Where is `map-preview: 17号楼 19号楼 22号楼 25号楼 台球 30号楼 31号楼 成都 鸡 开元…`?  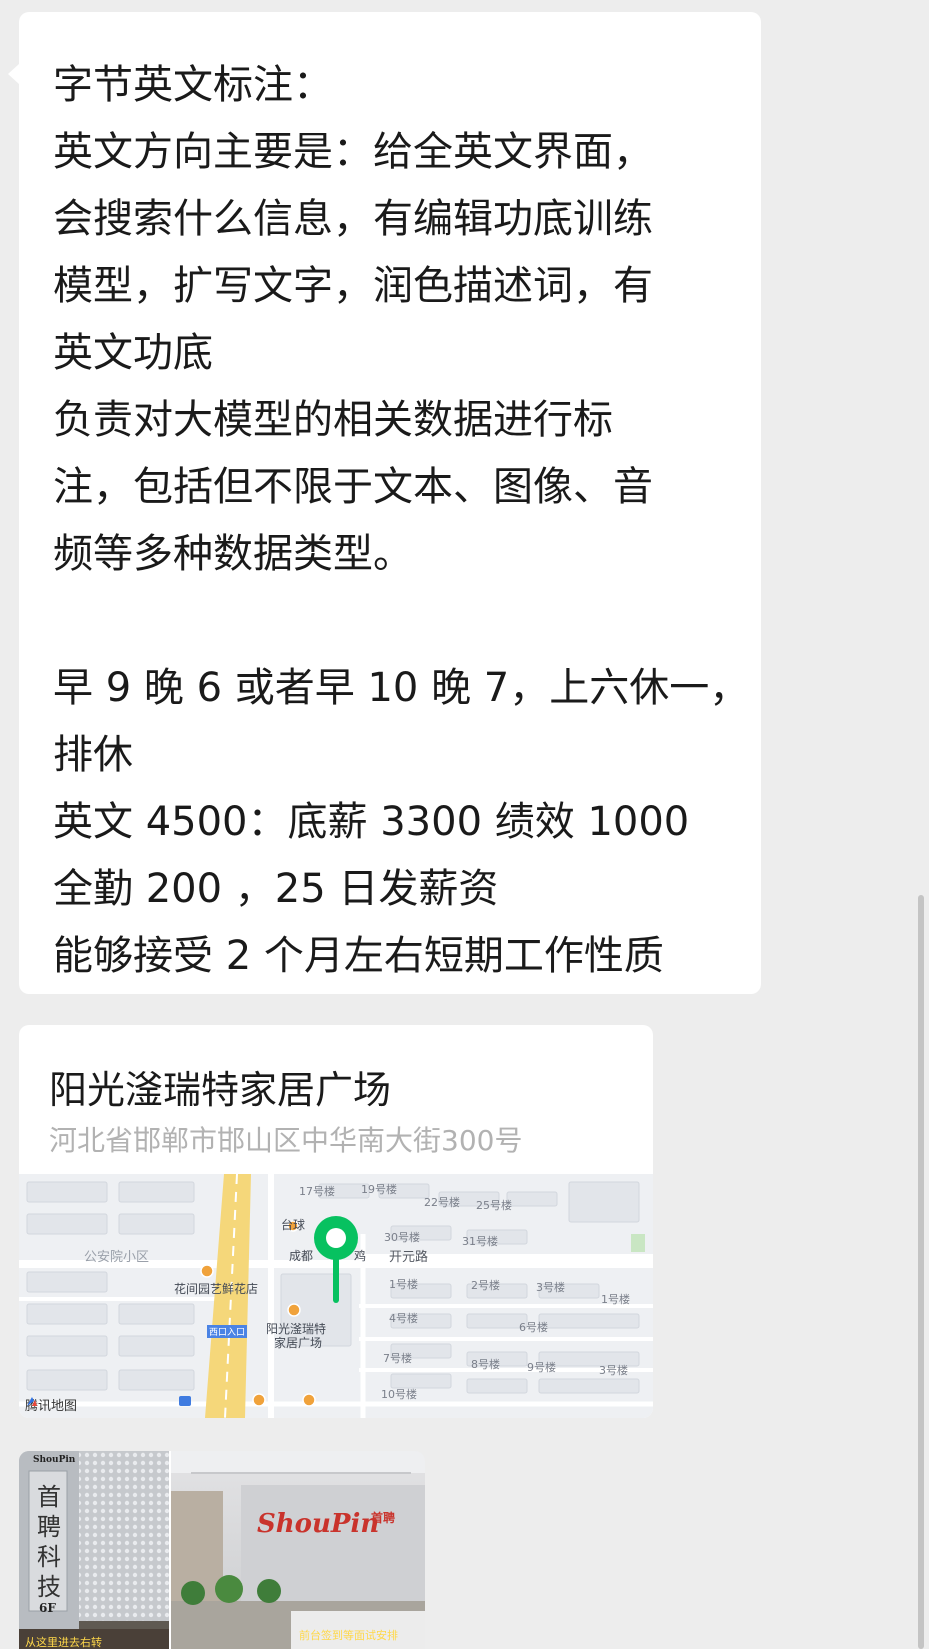 map-preview: 17号楼 19号楼 22号楼 25号楼 台球 30号楼 31号楼 成都 鸡 开元… is located at coordinates (336, 1296).